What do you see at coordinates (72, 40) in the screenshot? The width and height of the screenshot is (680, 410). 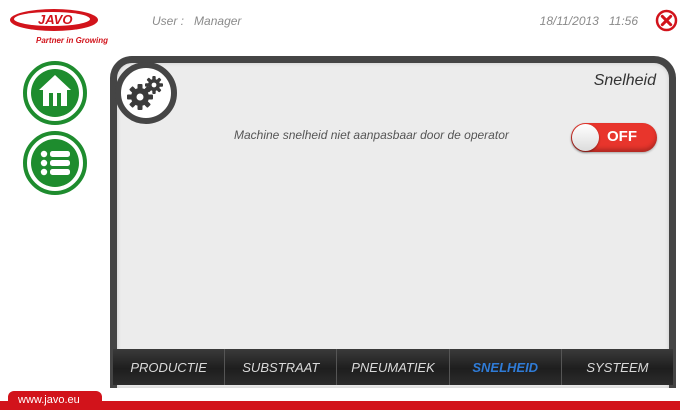 I see `logo-tagline: Partner in Growing` at bounding box center [72, 40].